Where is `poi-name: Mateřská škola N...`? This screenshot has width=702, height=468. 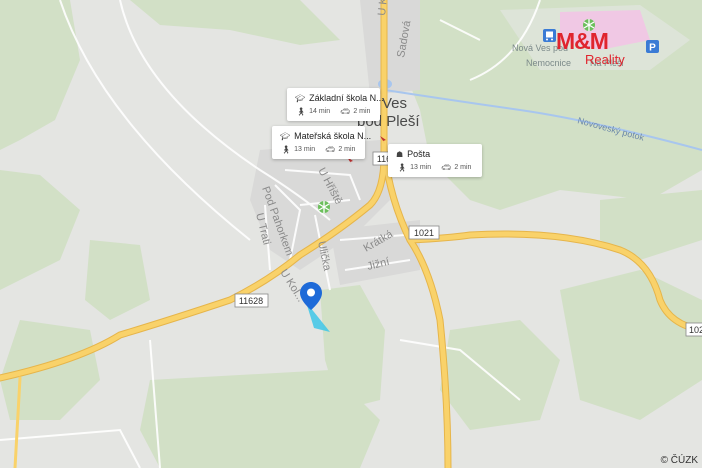 poi-name: Mateřská škola N... is located at coordinates (333, 136).